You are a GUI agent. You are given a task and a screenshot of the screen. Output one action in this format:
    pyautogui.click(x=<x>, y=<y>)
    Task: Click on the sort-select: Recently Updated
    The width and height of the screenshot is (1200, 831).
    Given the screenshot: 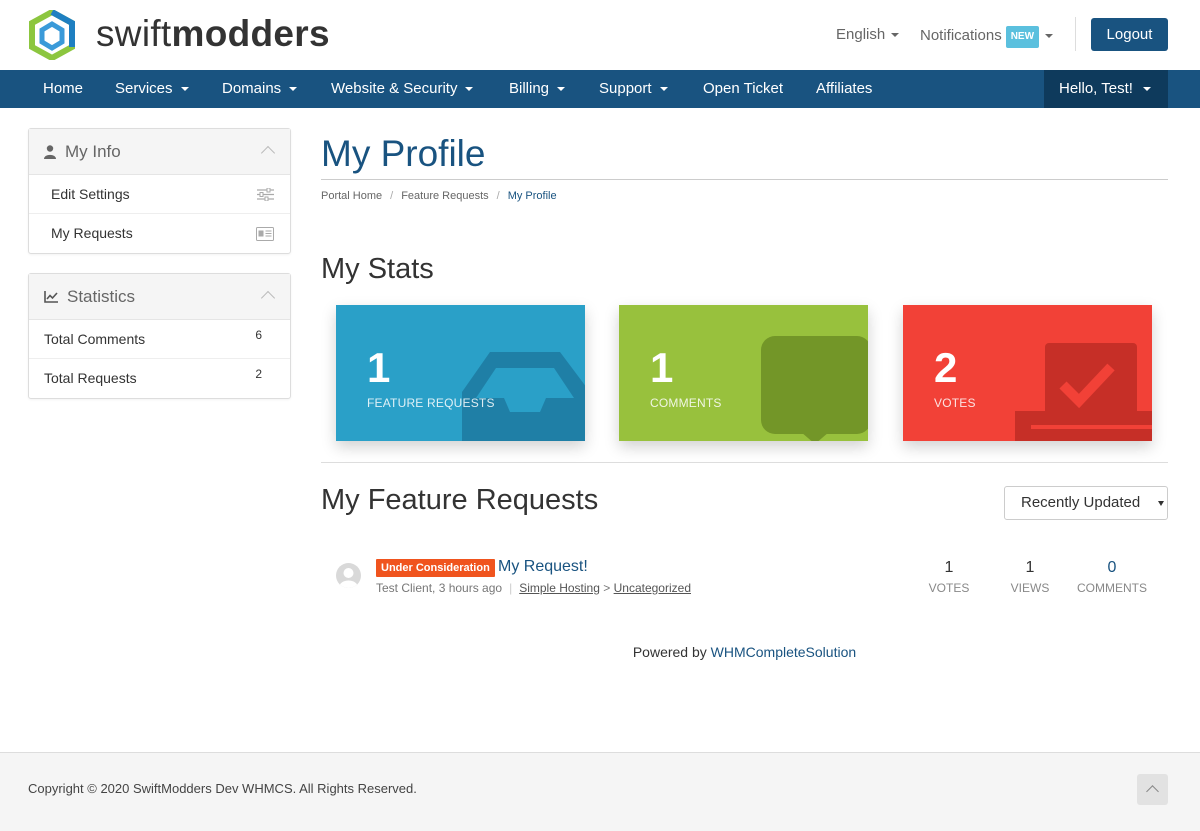 What is the action you would take?
    pyautogui.click(x=1086, y=503)
    